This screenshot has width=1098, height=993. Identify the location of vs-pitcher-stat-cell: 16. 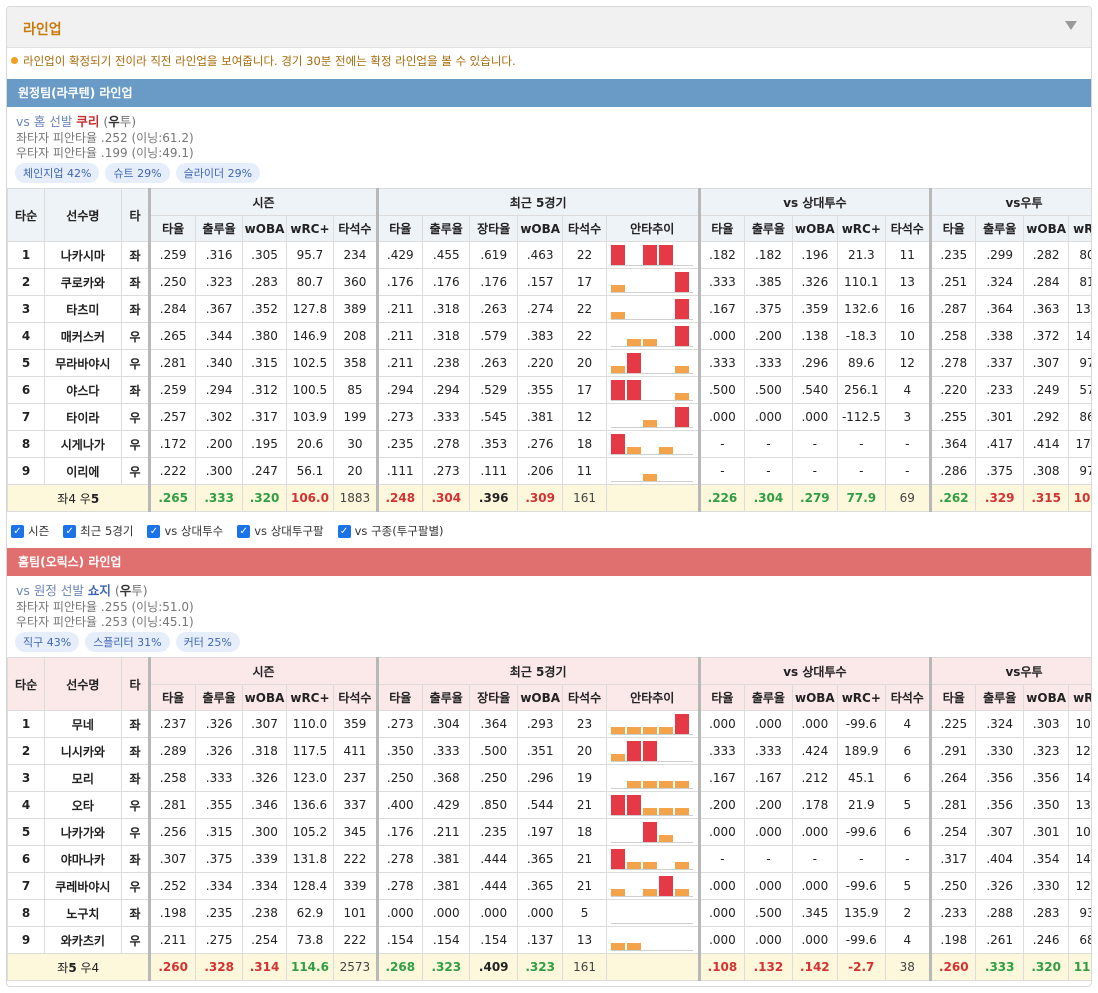
(908, 309).